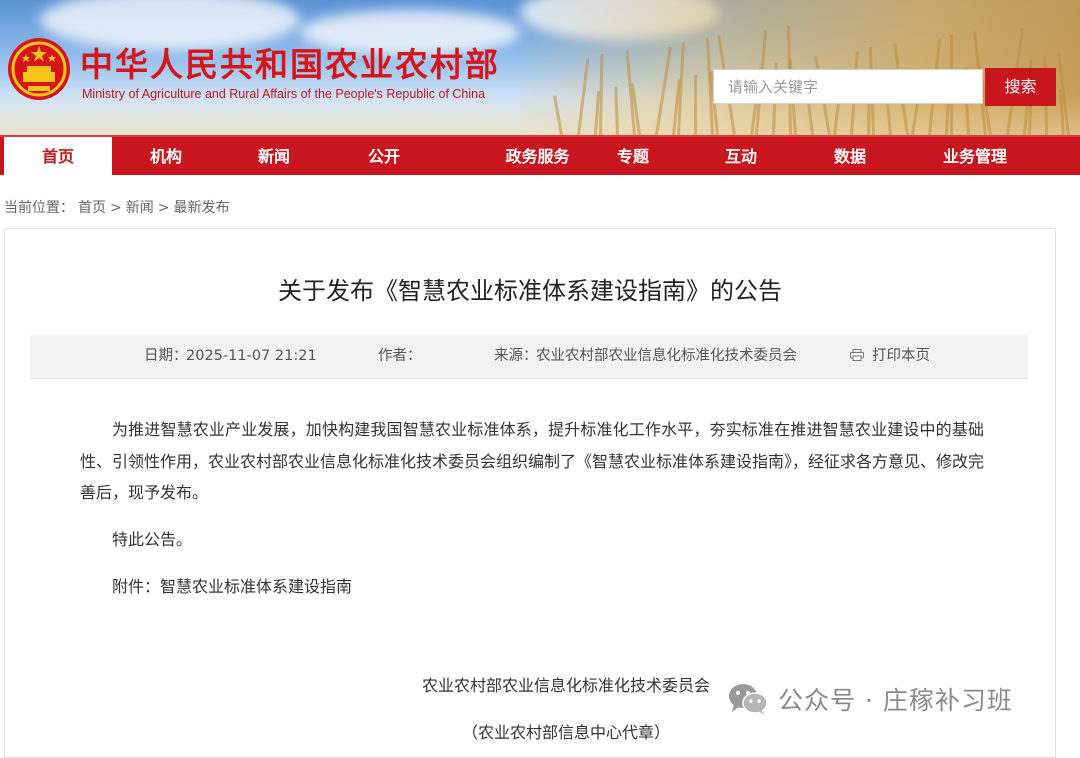 The image size is (1080, 758). What do you see at coordinates (748, 699) in the screenshot?
I see `wechat-icon` at bounding box center [748, 699].